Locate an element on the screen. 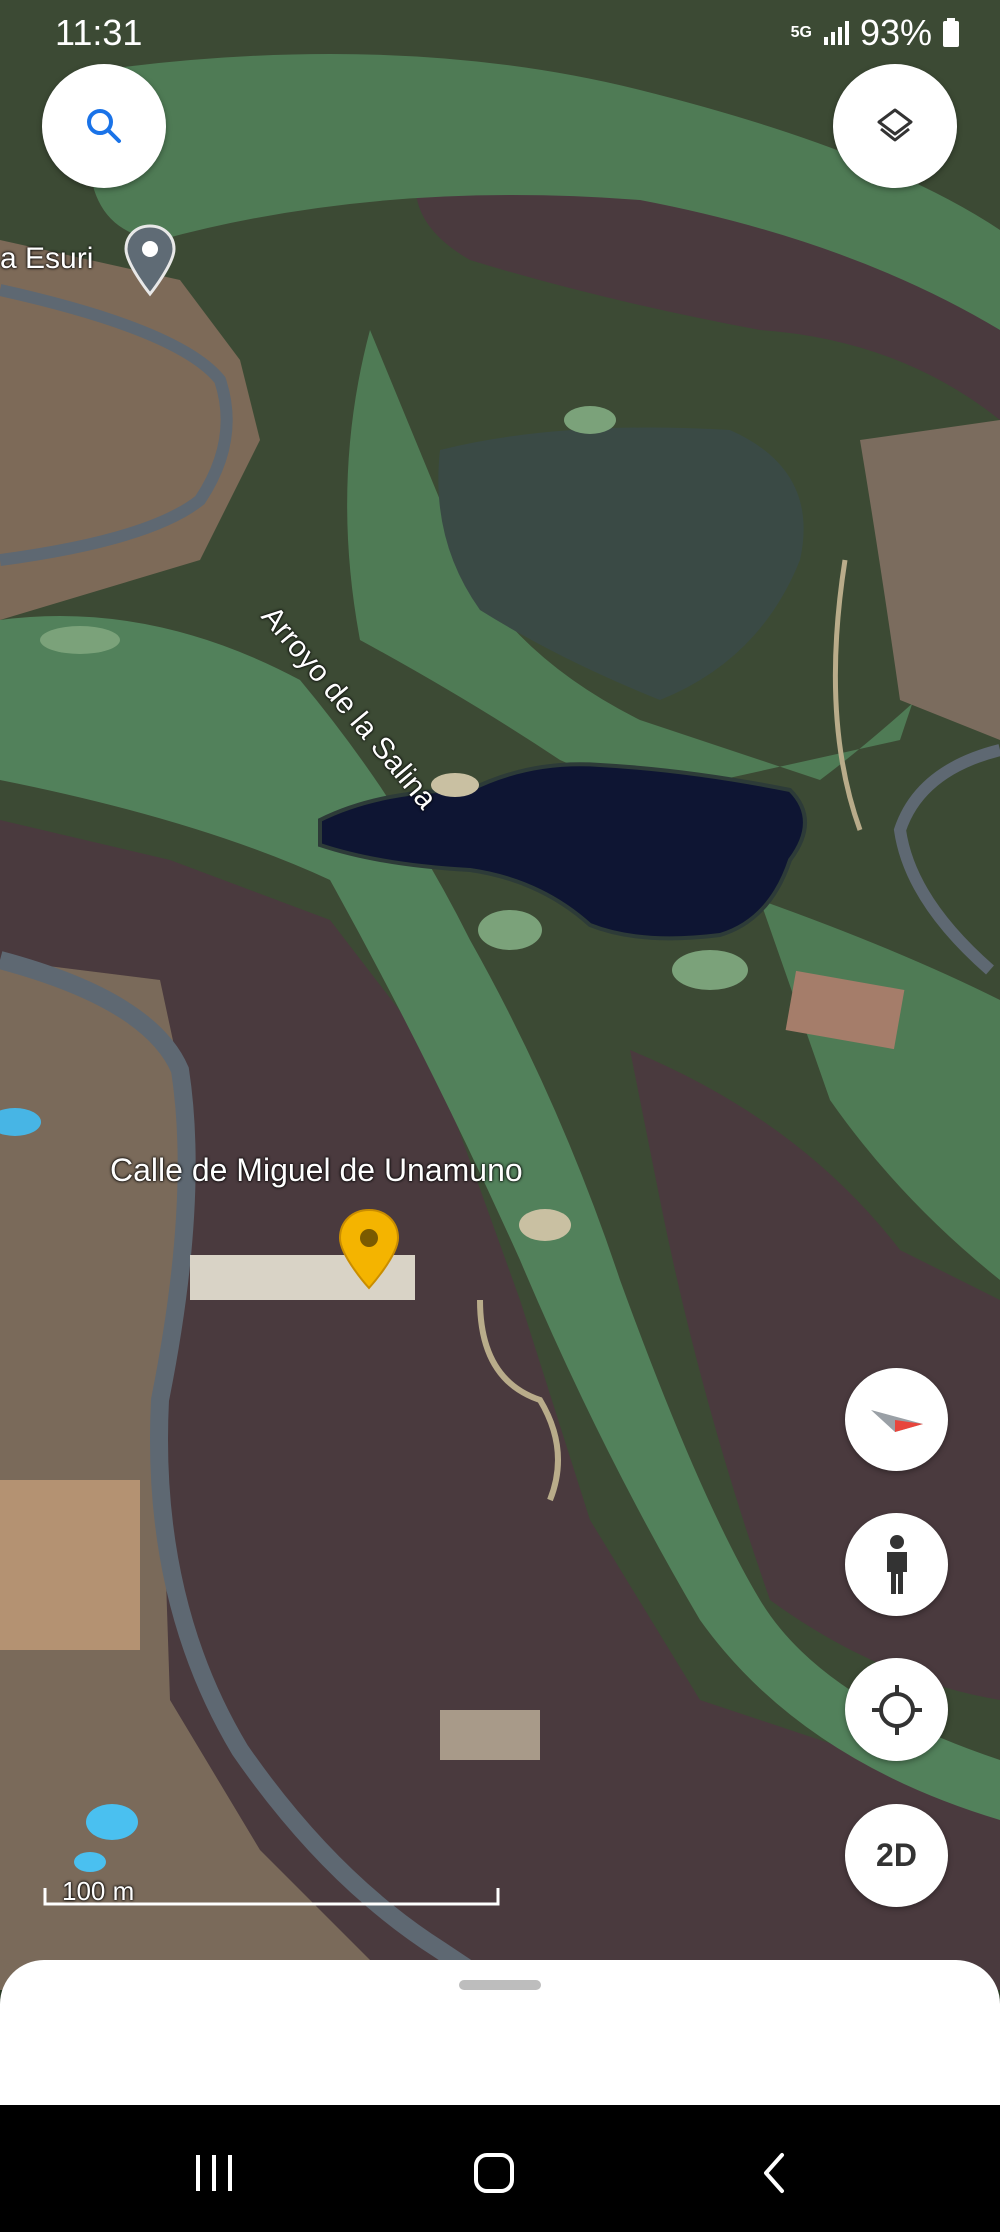  compass-icon is located at coordinates (896, 1420).